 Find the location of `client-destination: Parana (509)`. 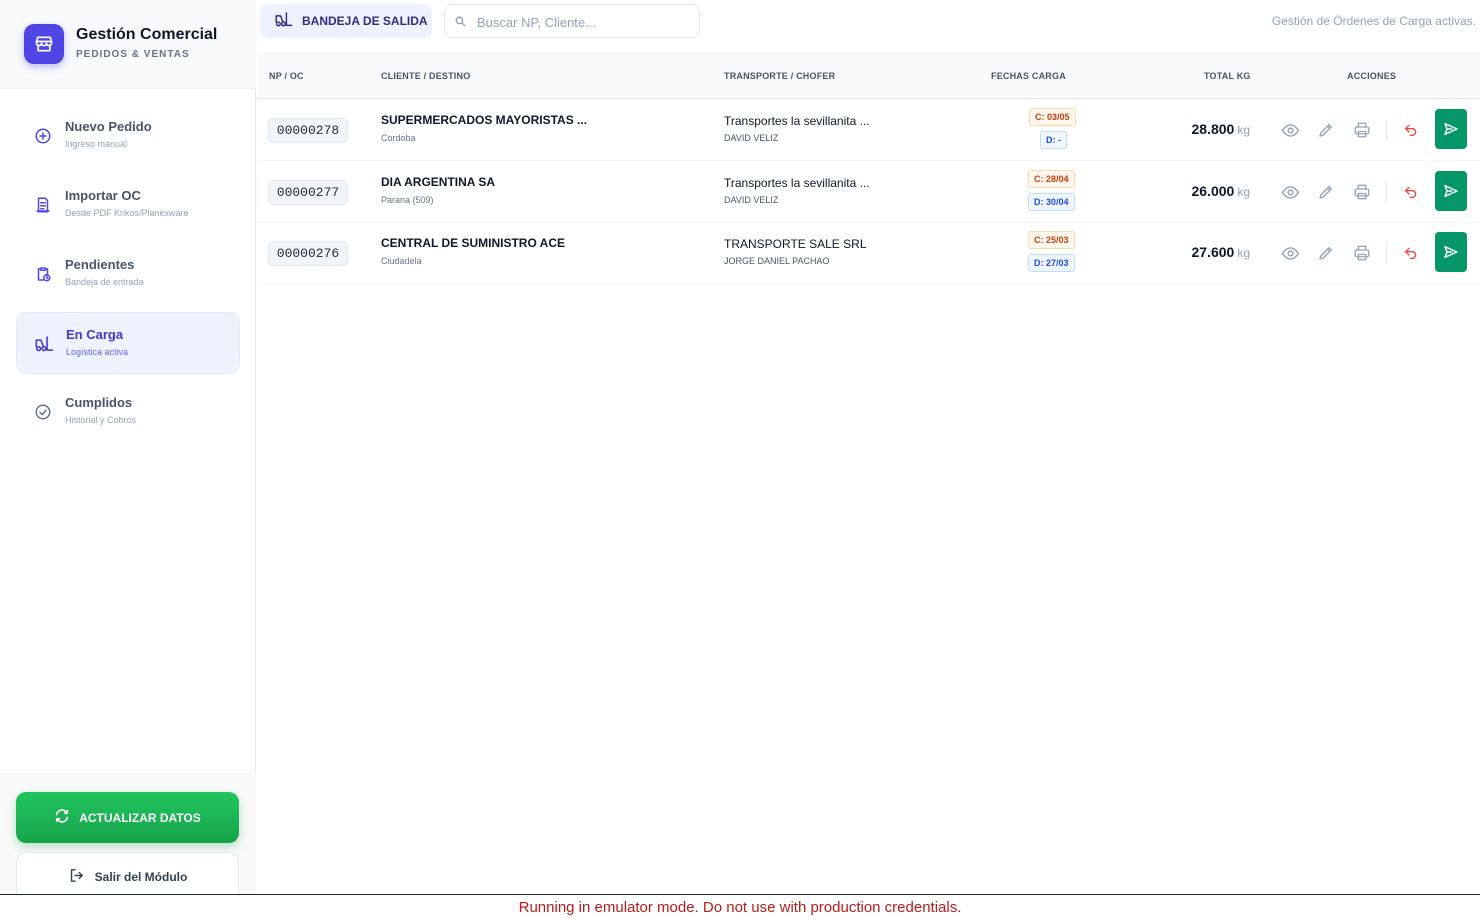

client-destination: Parana (509) is located at coordinates (407, 200).